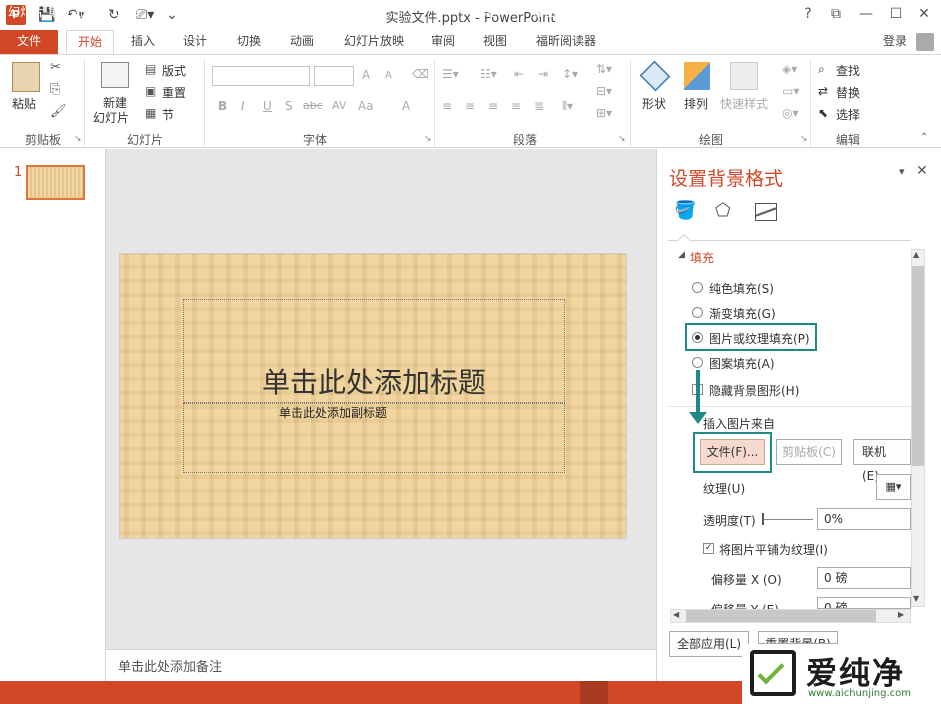 Image resolution: width=941 pixels, height=704 pixels. I want to click on transparency-slider-thumb, so click(763, 519).